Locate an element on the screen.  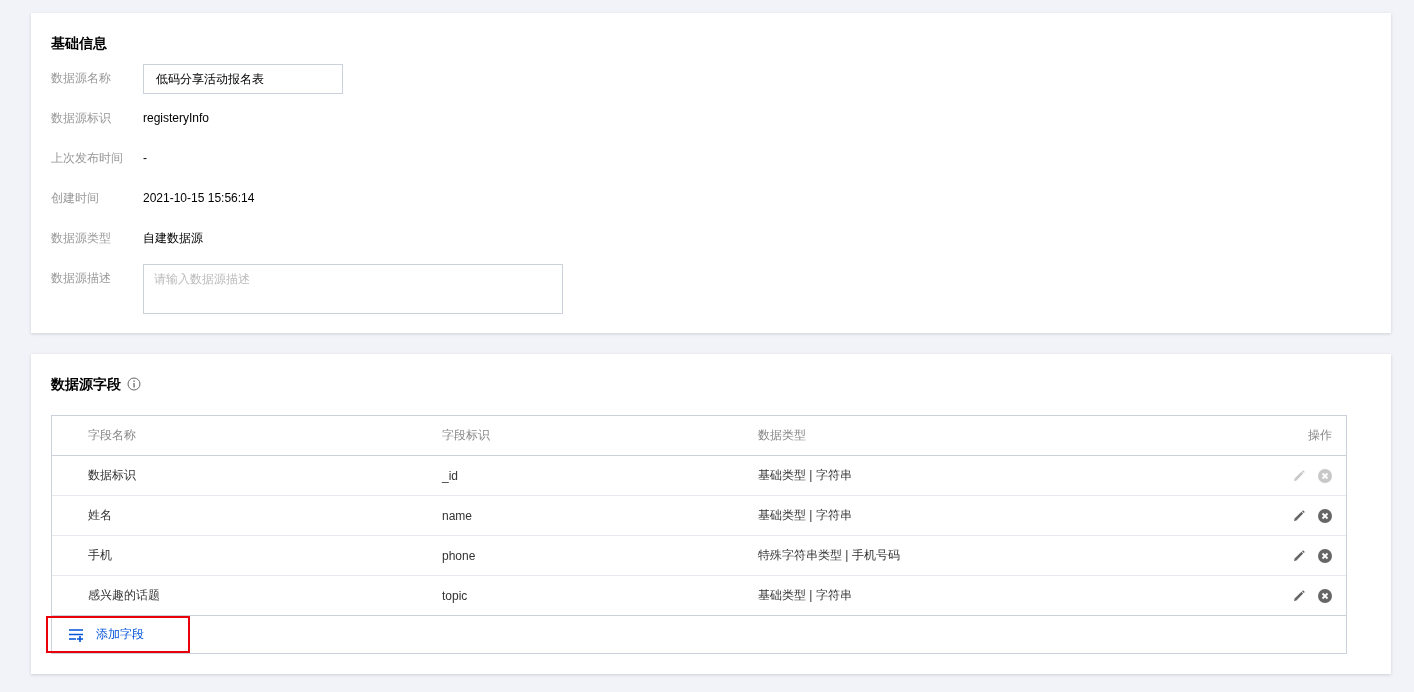
description-field: 请输入数据源描述 is located at coordinates (353, 289).